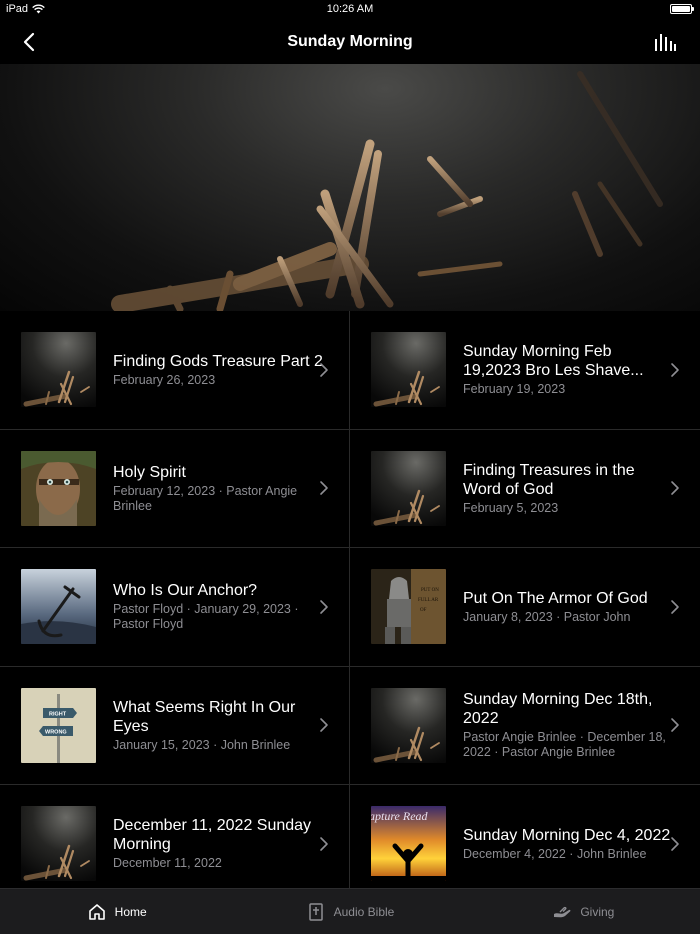  I want to click on svg-text: OF, so click(423, 610).